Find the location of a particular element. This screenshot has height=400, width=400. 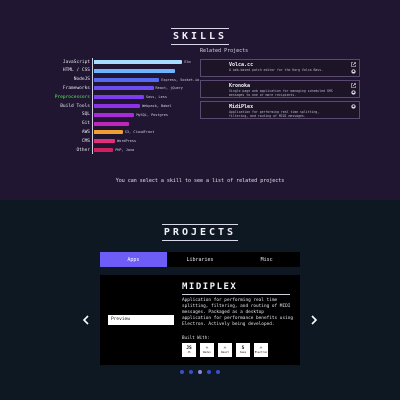

skill-label: JavaScript is located at coordinates (60, 62).